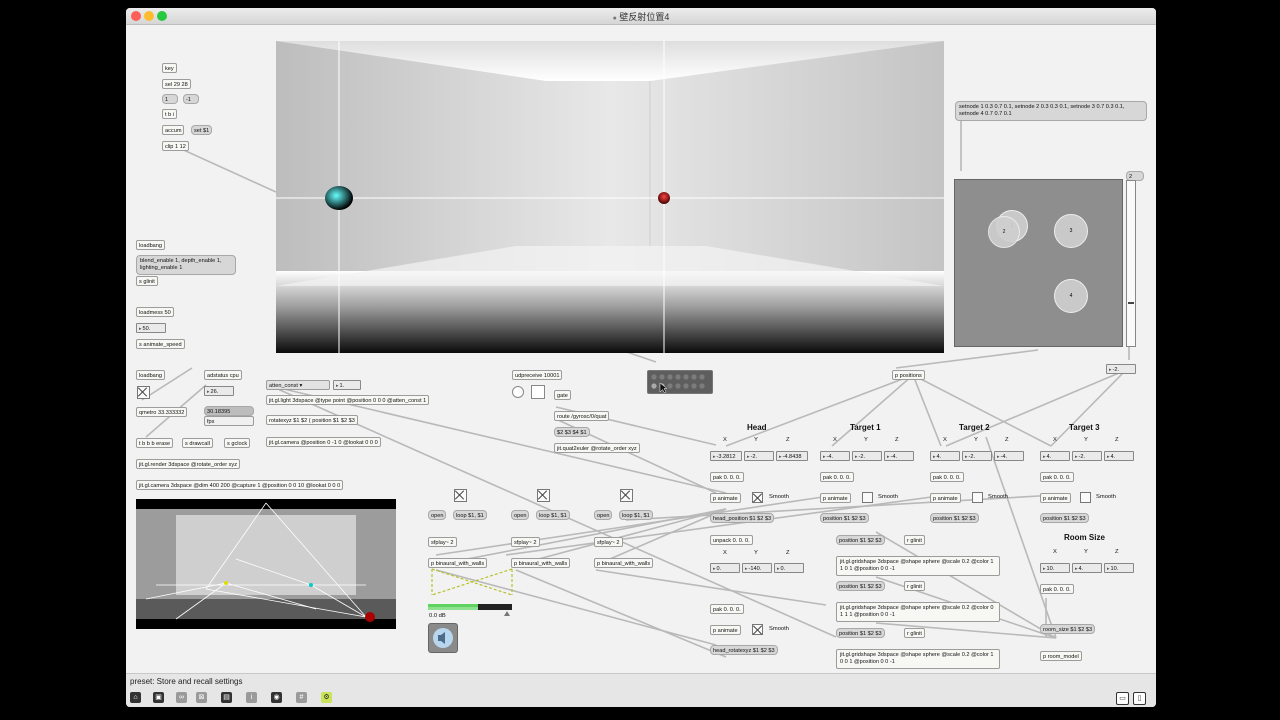 The height and width of the screenshot is (720, 1280). What do you see at coordinates (860, 633) in the screenshot?
I see `grid3-position-message: position $1 $2 $3` at bounding box center [860, 633].